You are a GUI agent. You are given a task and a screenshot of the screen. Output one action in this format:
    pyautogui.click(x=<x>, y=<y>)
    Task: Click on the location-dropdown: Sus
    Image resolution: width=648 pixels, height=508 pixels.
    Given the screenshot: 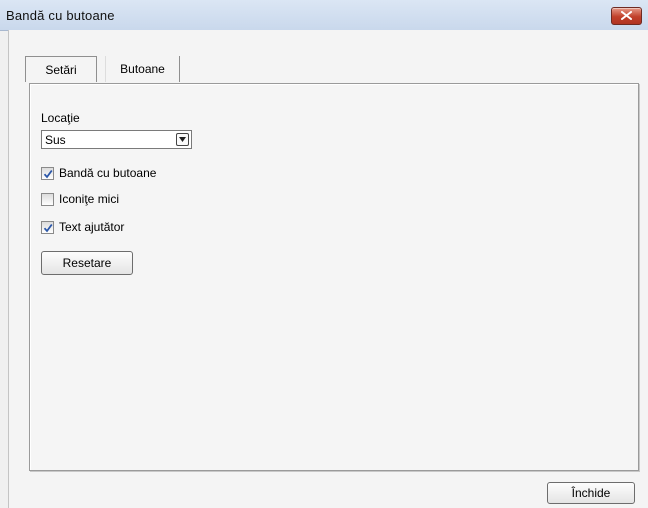 What is the action you would take?
    pyautogui.click(x=116, y=139)
    